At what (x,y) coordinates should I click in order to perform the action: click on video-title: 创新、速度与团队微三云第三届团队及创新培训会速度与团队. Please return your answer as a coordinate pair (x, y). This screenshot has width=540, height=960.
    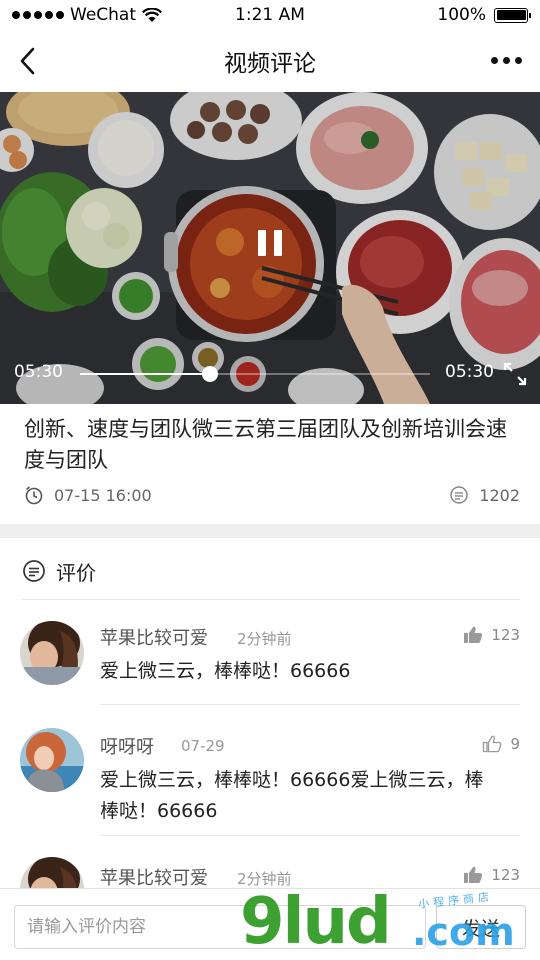
    Looking at the image, I should click on (265, 444).